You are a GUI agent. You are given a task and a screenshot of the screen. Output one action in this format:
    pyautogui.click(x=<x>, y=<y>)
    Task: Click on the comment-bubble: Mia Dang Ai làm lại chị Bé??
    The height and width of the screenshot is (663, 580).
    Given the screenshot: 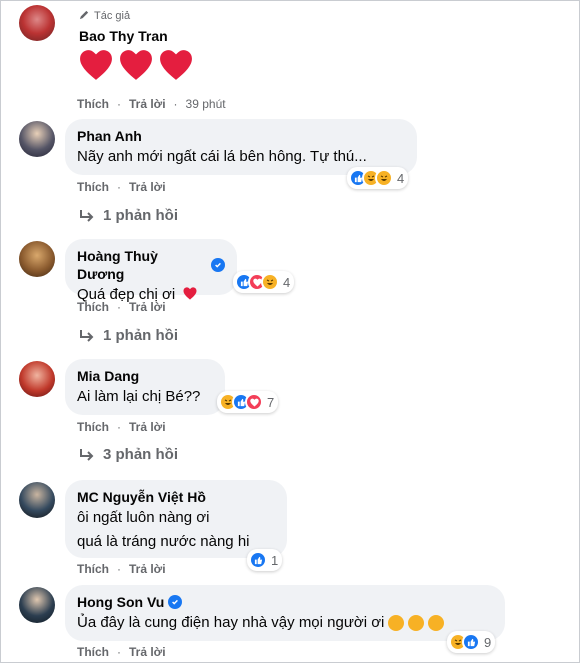 What is the action you would take?
    pyautogui.click(x=145, y=387)
    